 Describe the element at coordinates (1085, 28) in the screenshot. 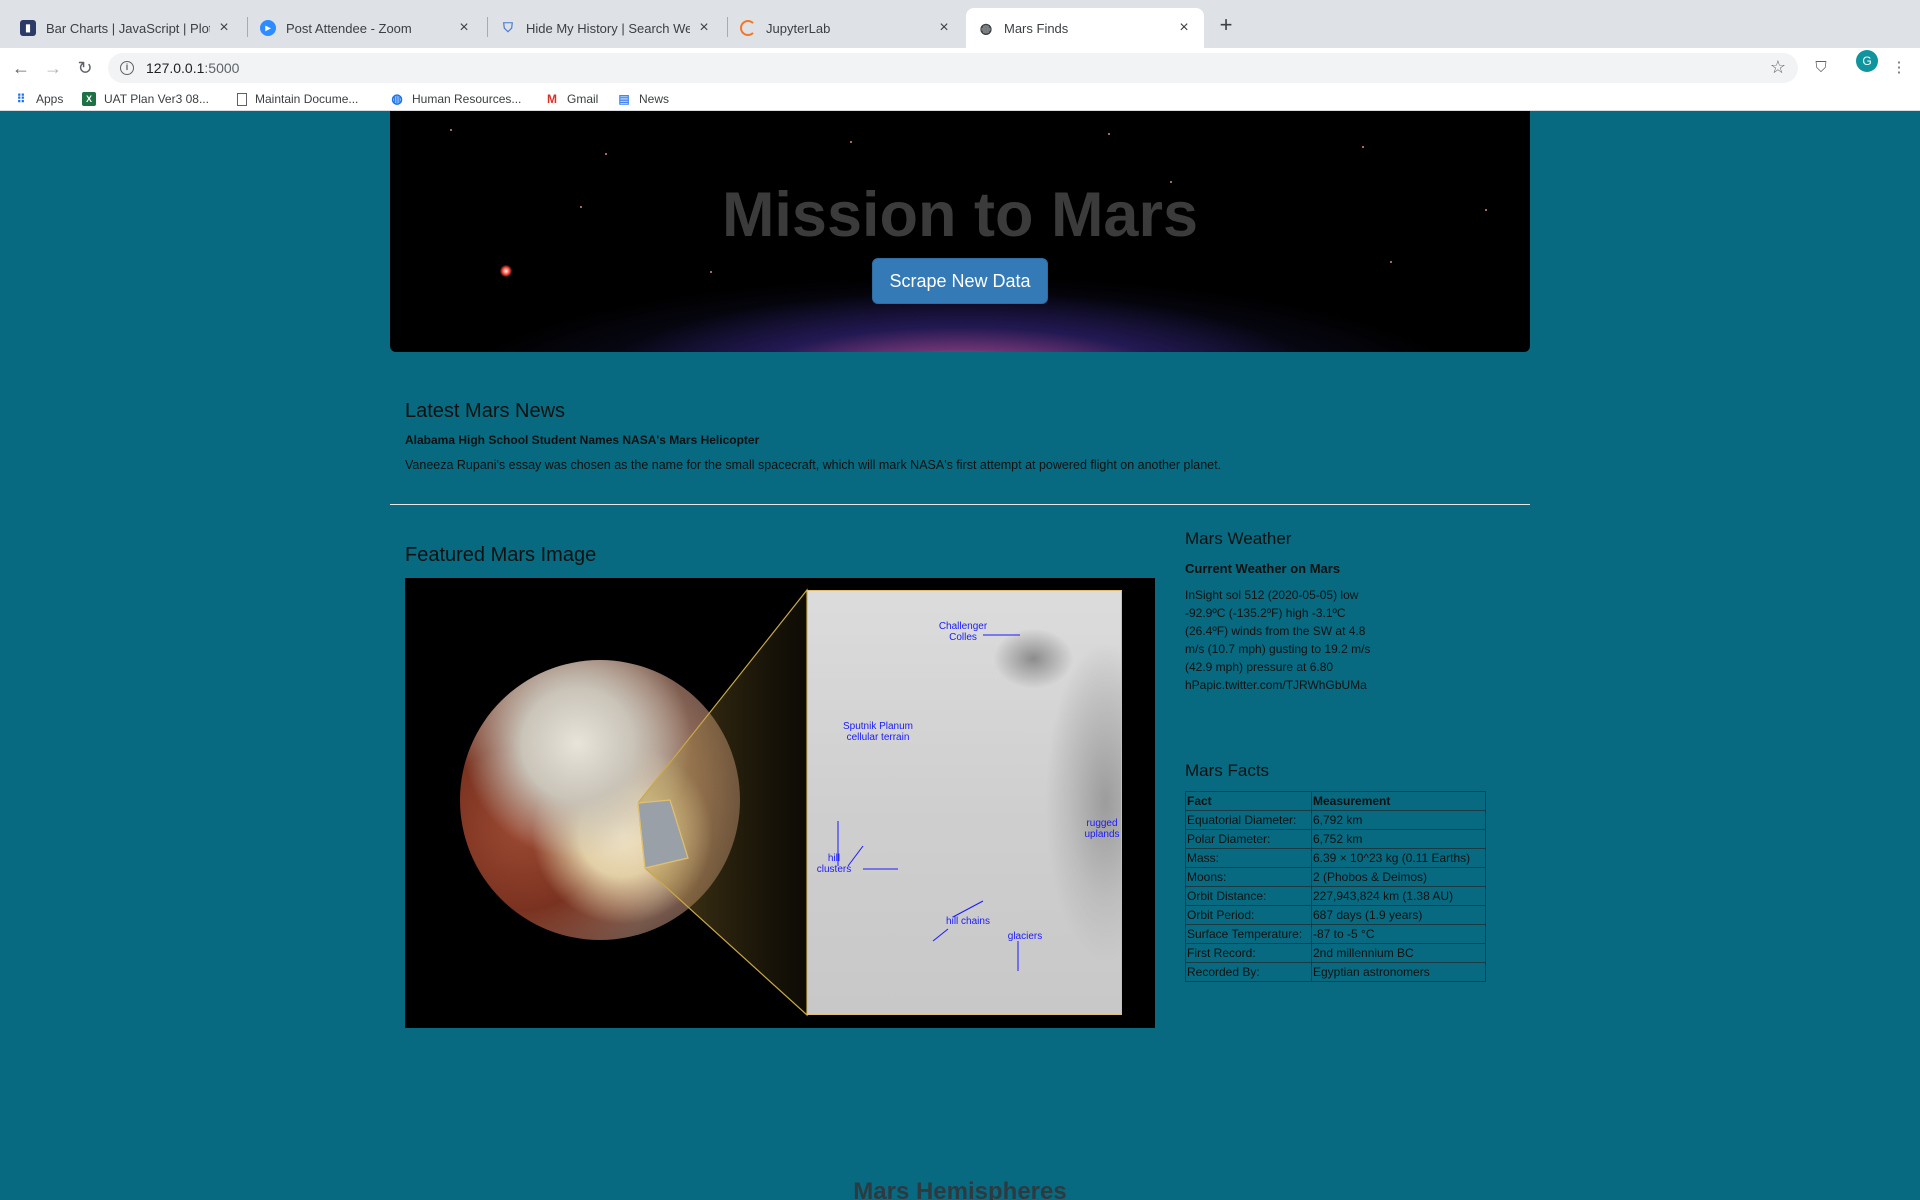

I see `tab-mars-finds: ◍ Mars Finds ×` at that location.